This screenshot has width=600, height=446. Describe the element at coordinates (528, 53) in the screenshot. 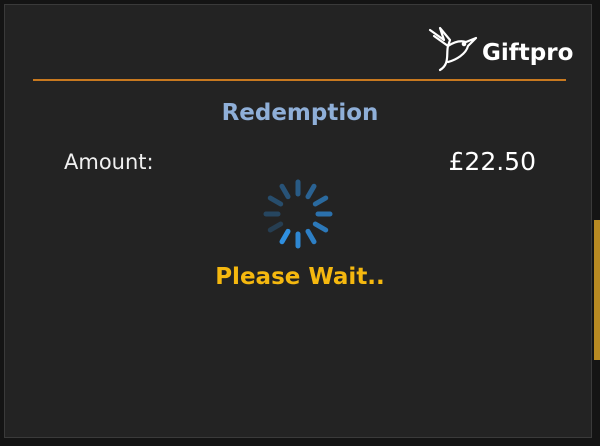

I see `brand-name: Giftpro` at that location.